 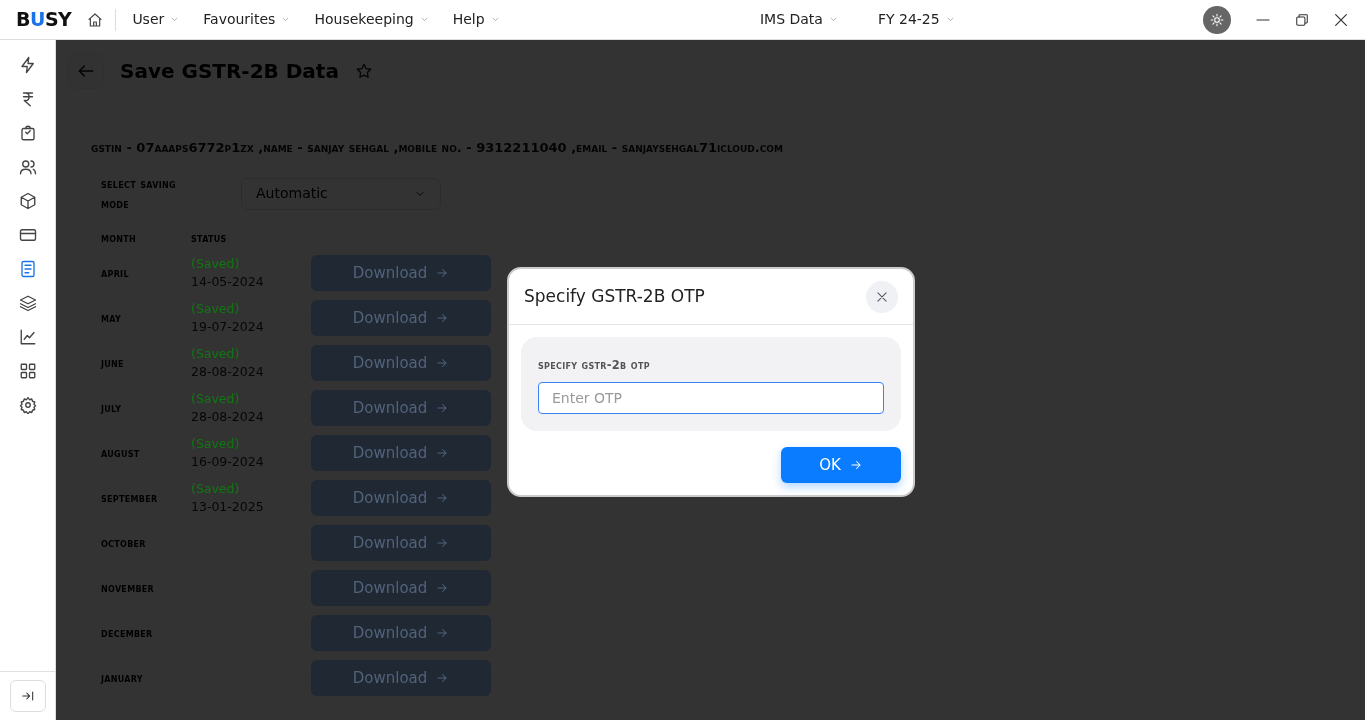 What do you see at coordinates (841, 465) in the screenshot?
I see `ok-button: OK` at bounding box center [841, 465].